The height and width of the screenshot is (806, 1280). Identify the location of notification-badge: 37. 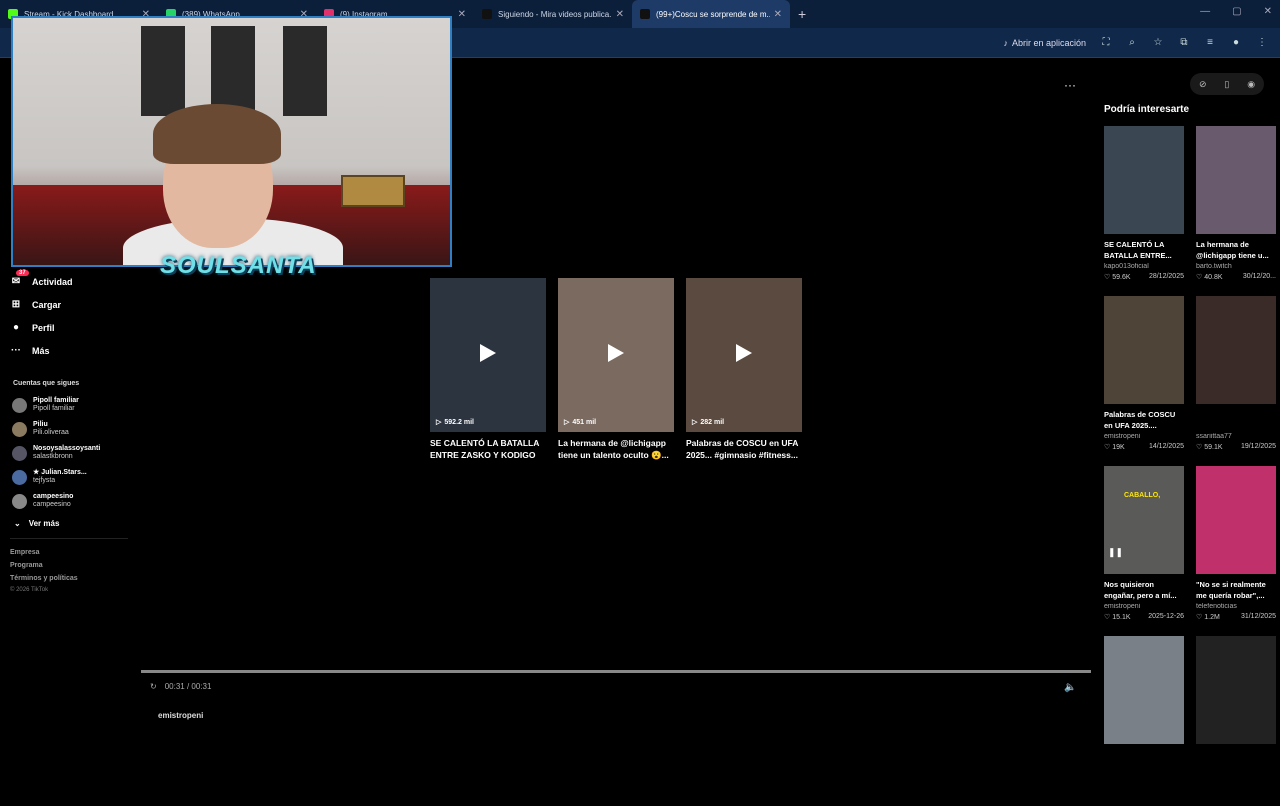
(22, 272).